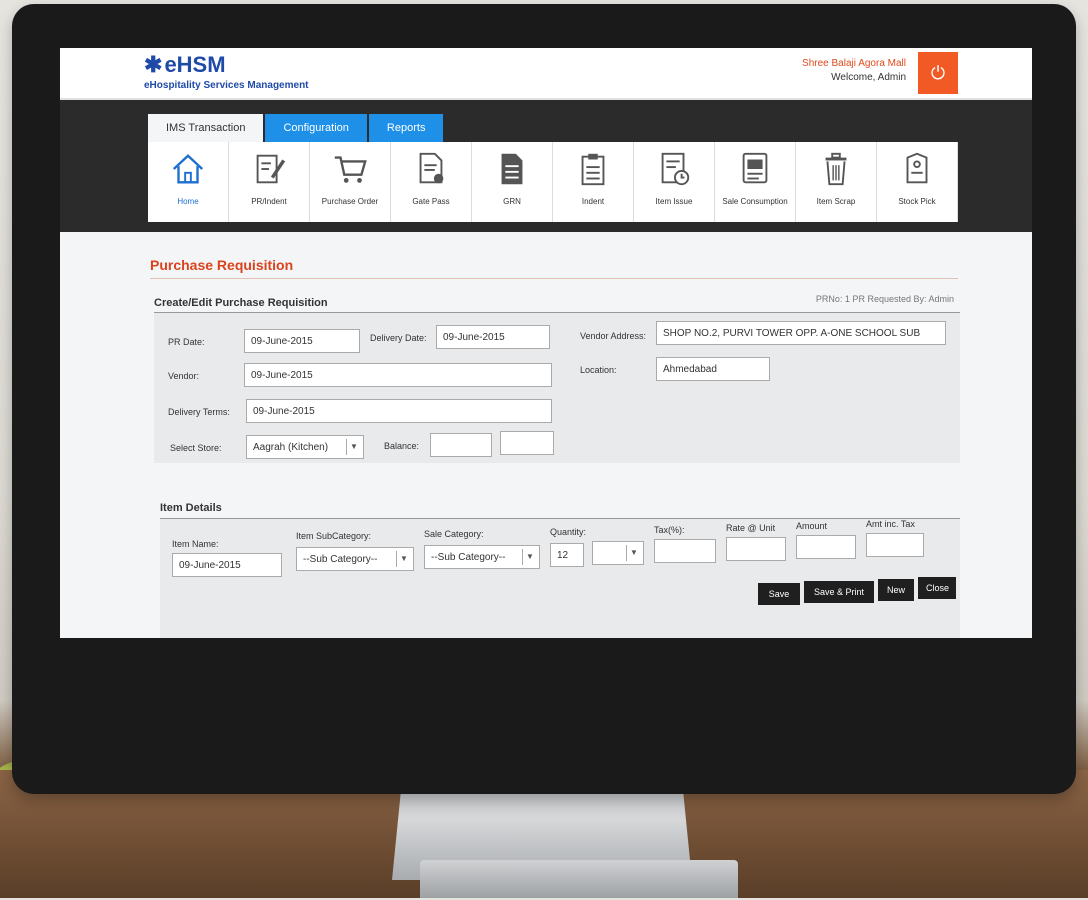 Image resolution: width=1088 pixels, height=900 pixels. I want to click on tax-field, so click(685, 551).